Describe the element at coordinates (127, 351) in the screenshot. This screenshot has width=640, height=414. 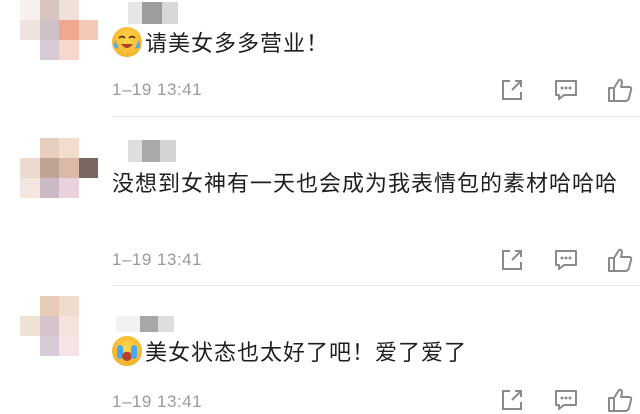
I see `crying-emoji` at that location.